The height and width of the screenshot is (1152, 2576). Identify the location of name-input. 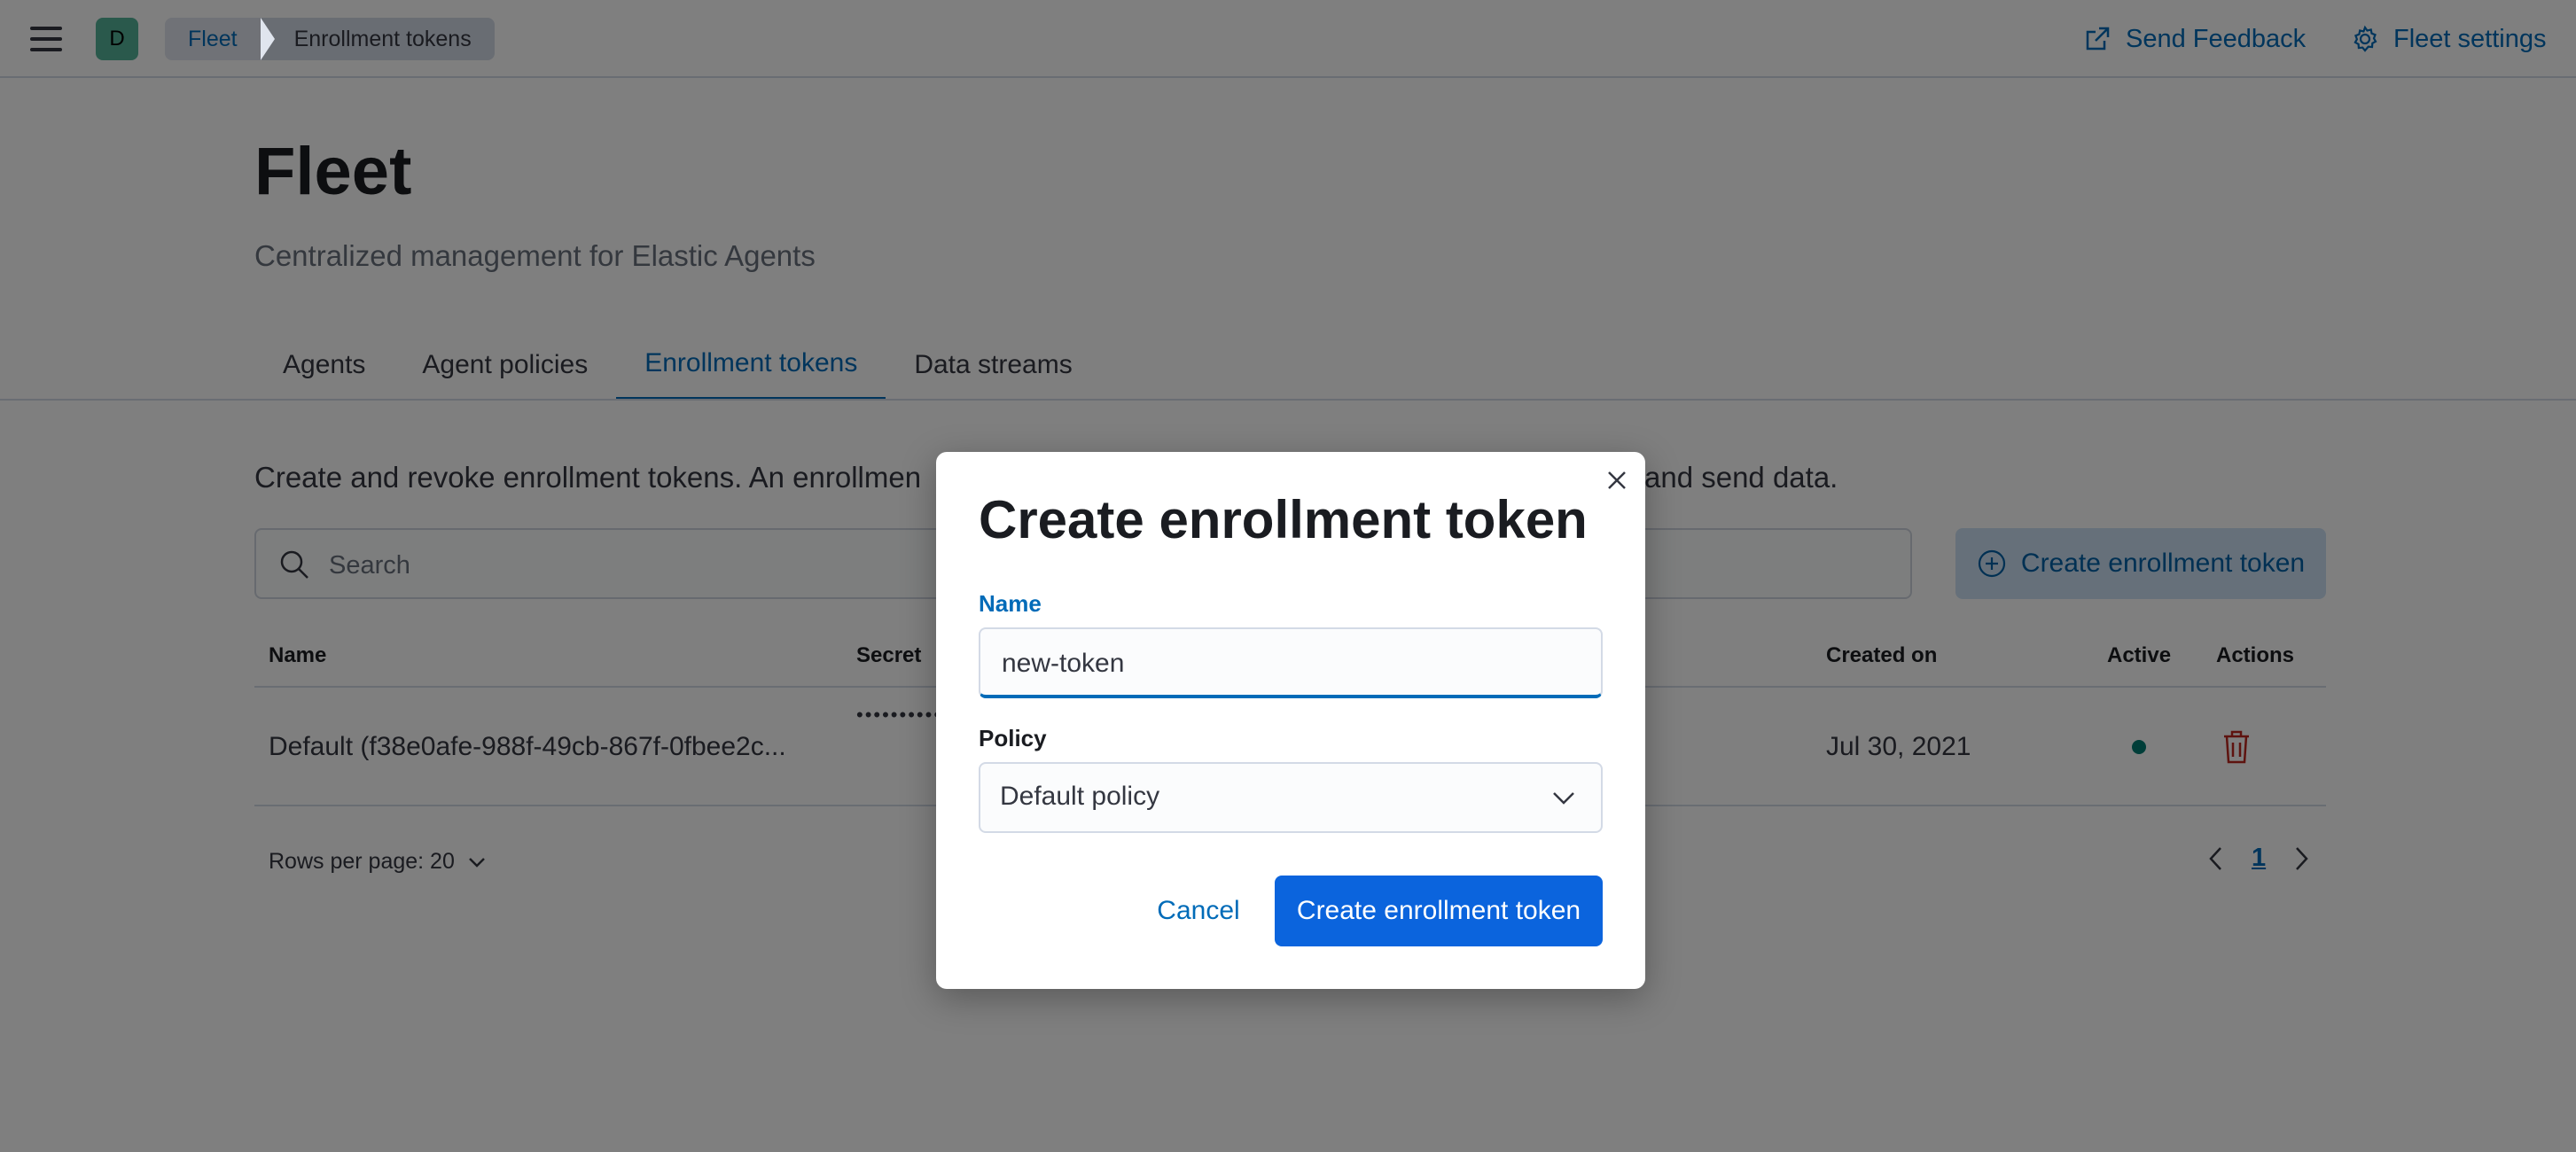
(1294, 663).